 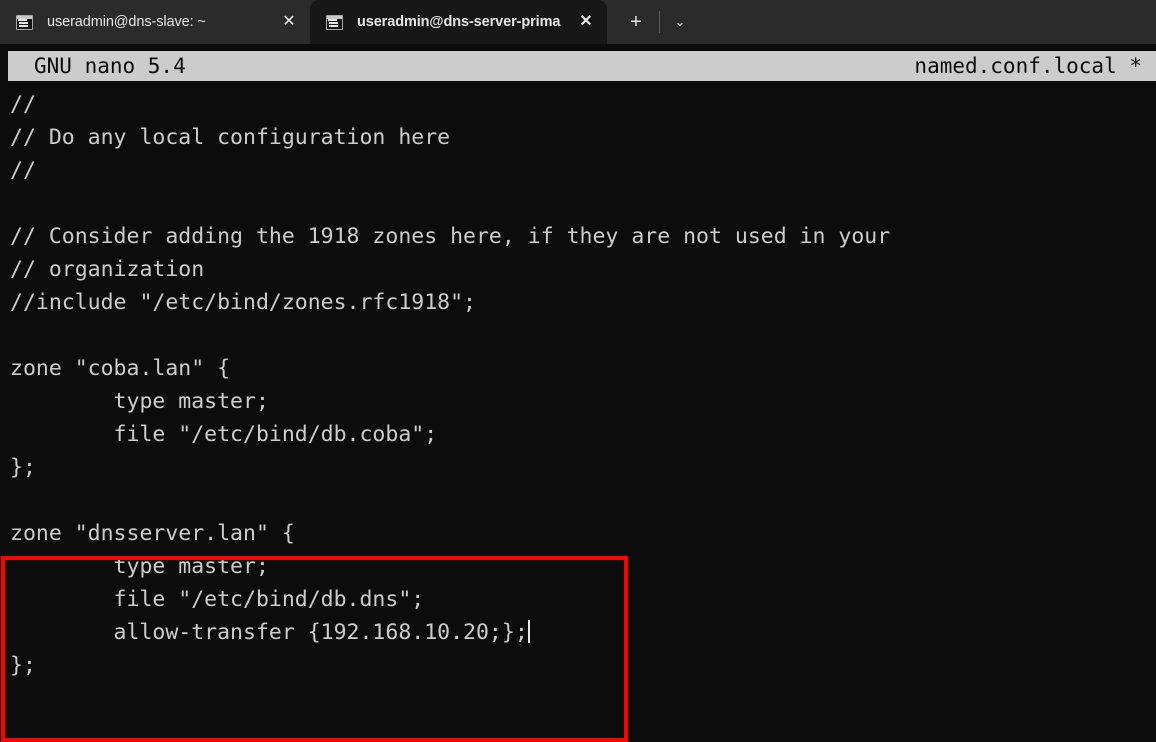 I want to click on terminal-tab-dns-server-primary: useradmin@dns-server-prima ✕, so click(x=458, y=22).